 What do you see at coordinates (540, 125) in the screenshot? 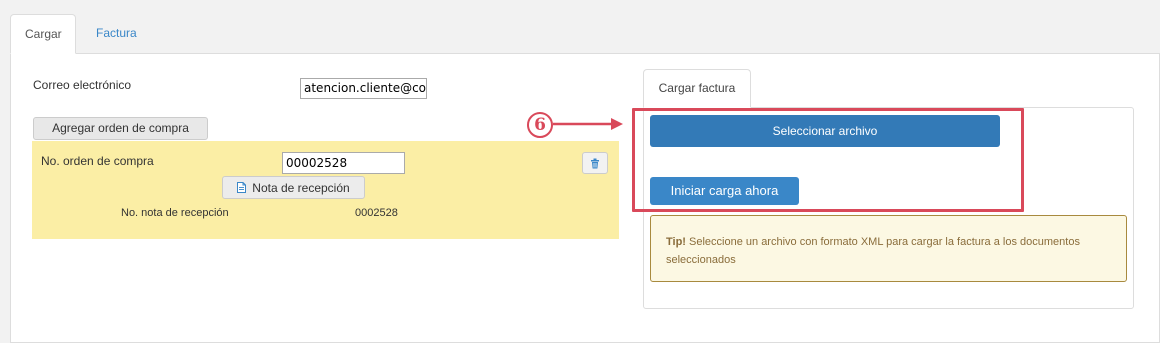
I see `step-number-badge: 6` at bounding box center [540, 125].